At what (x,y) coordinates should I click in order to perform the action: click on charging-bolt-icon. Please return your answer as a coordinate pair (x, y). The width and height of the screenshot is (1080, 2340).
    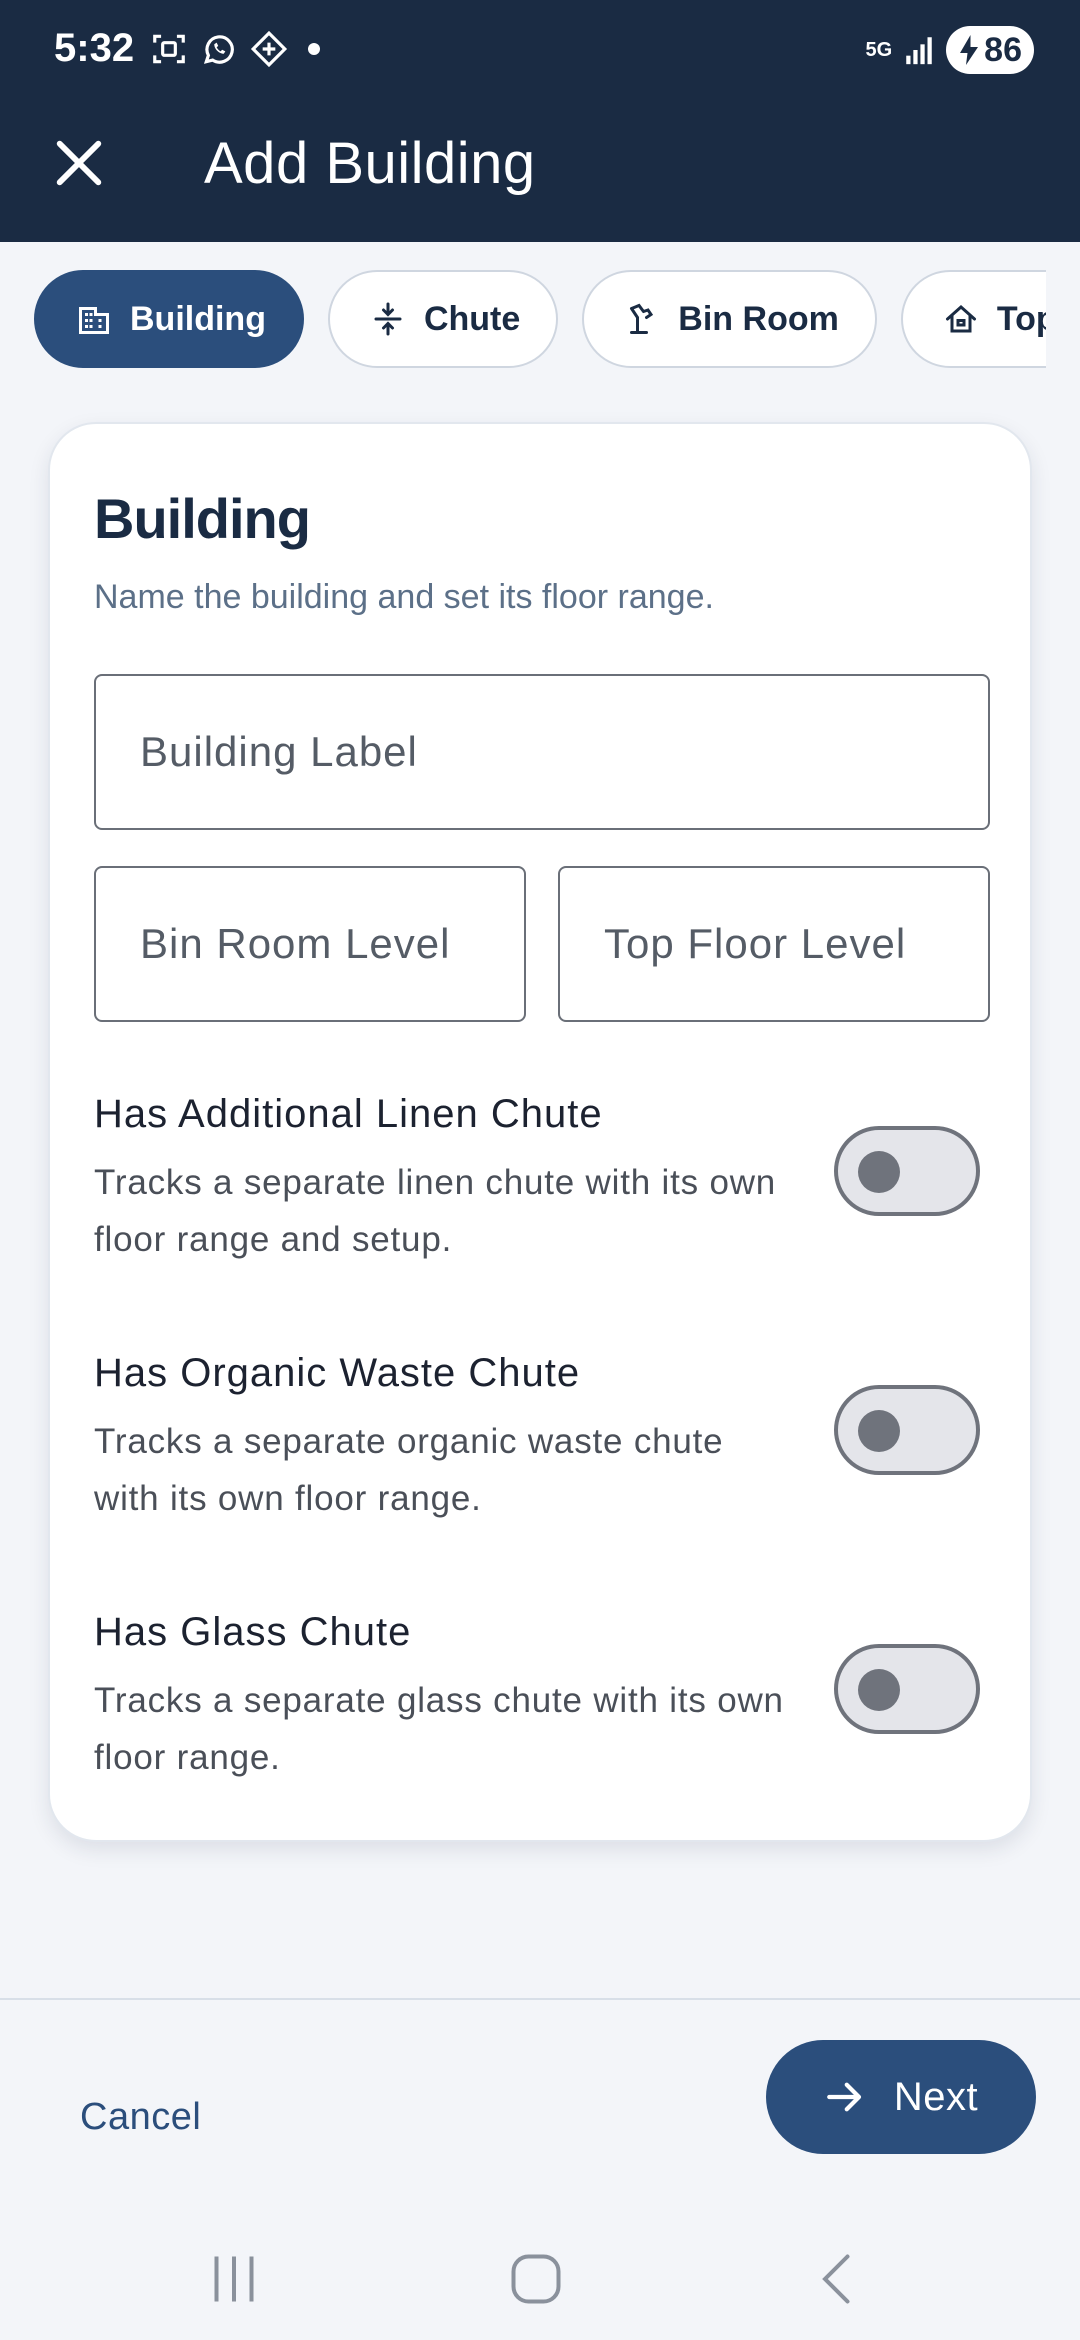
    Looking at the image, I should click on (969, 50).